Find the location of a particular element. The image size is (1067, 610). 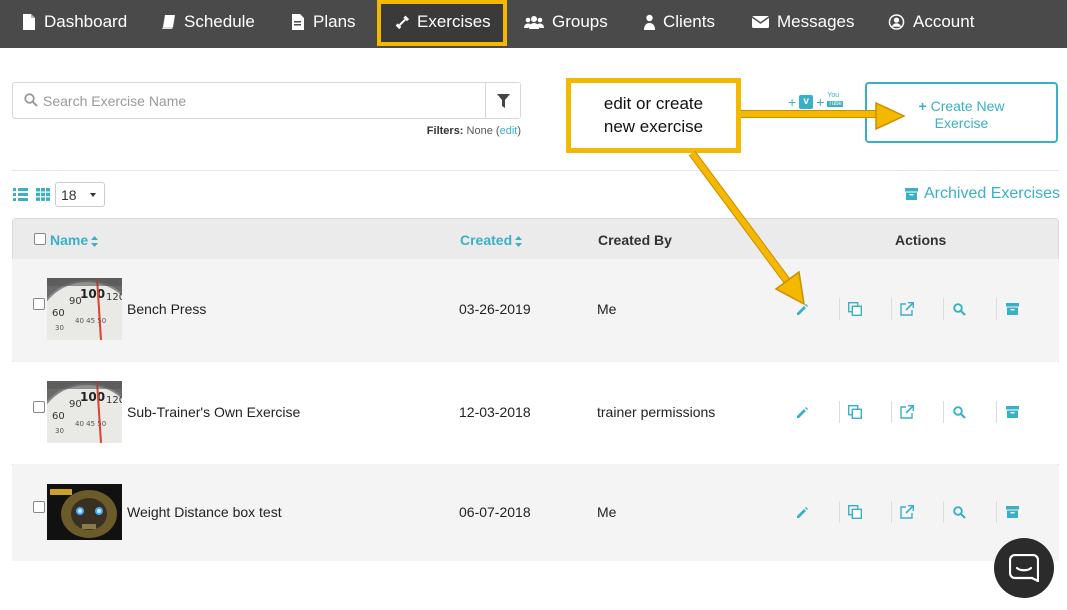

dashboard-icon is located at coordinates (29, 22).